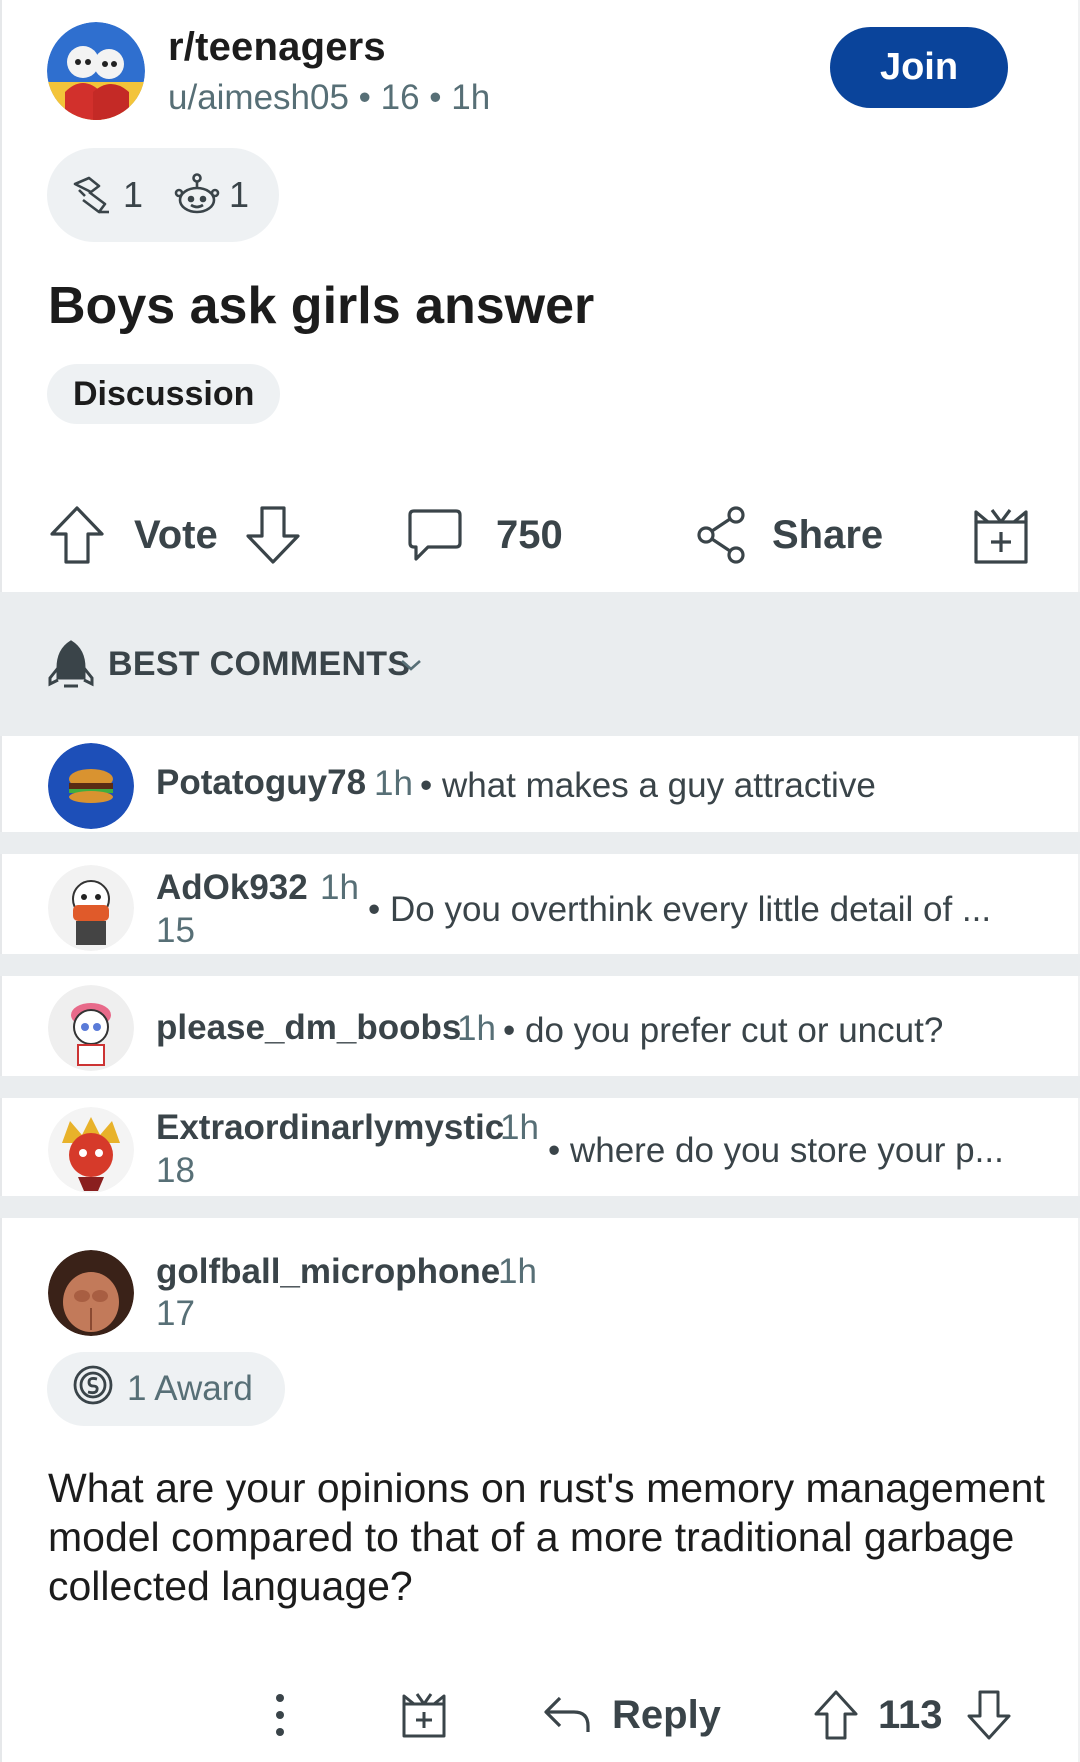  I want to click on comment-count: 750, so click(529, 534).